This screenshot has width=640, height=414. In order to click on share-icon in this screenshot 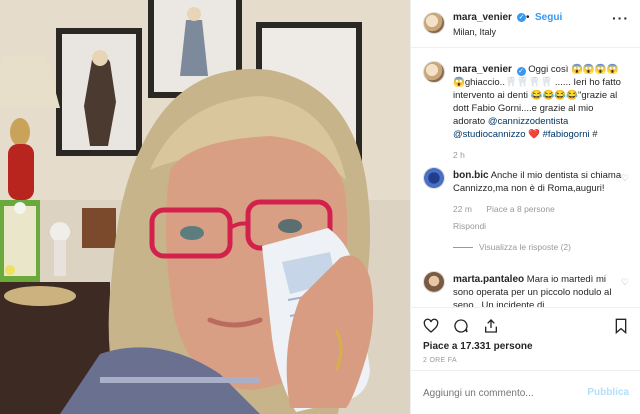, I will do `click(491, 326)`.